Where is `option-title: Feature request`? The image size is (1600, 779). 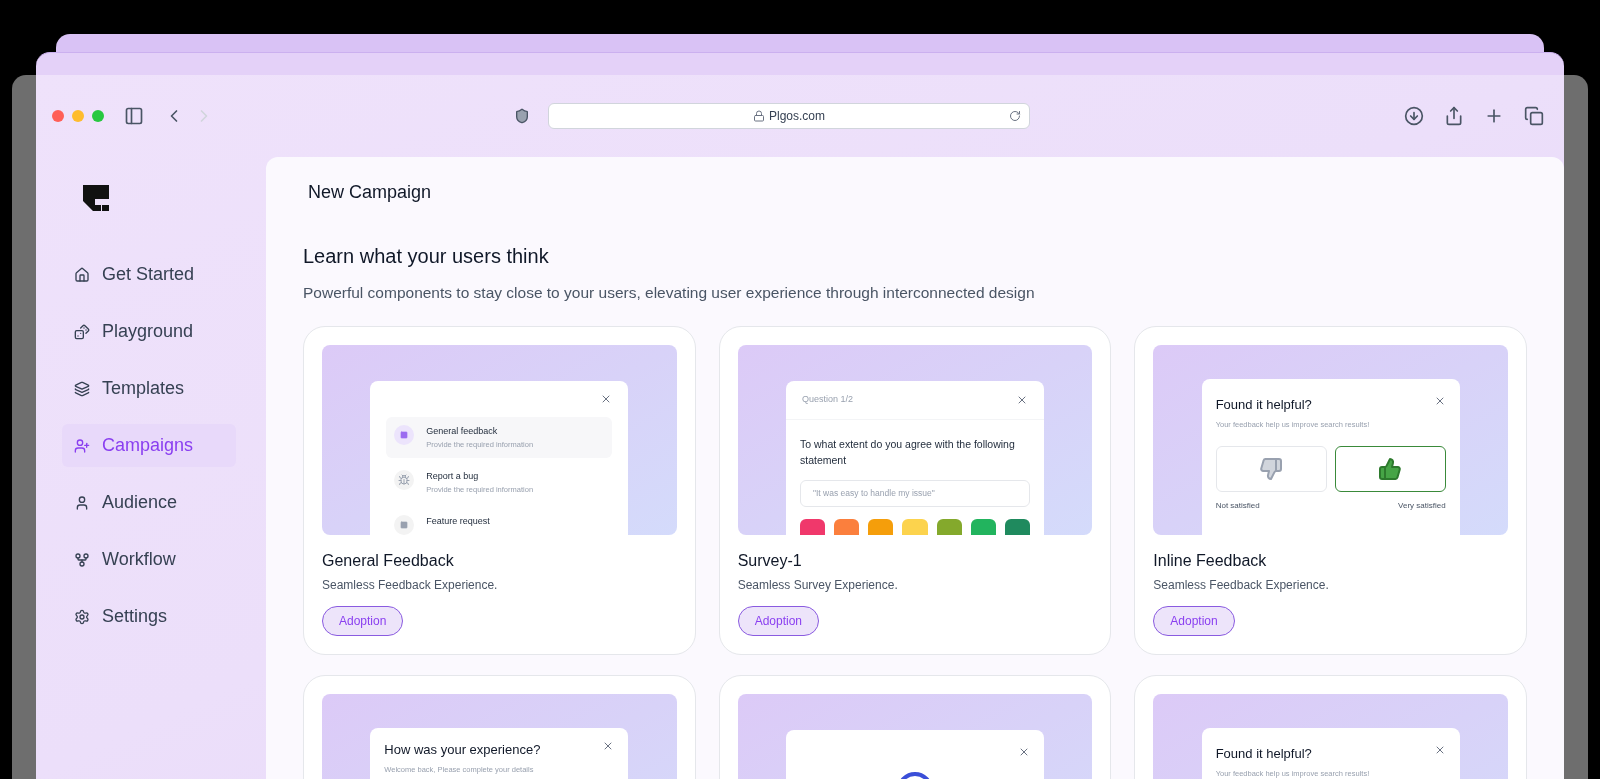 option-title: Feature request is located at coordinates (458, 521).